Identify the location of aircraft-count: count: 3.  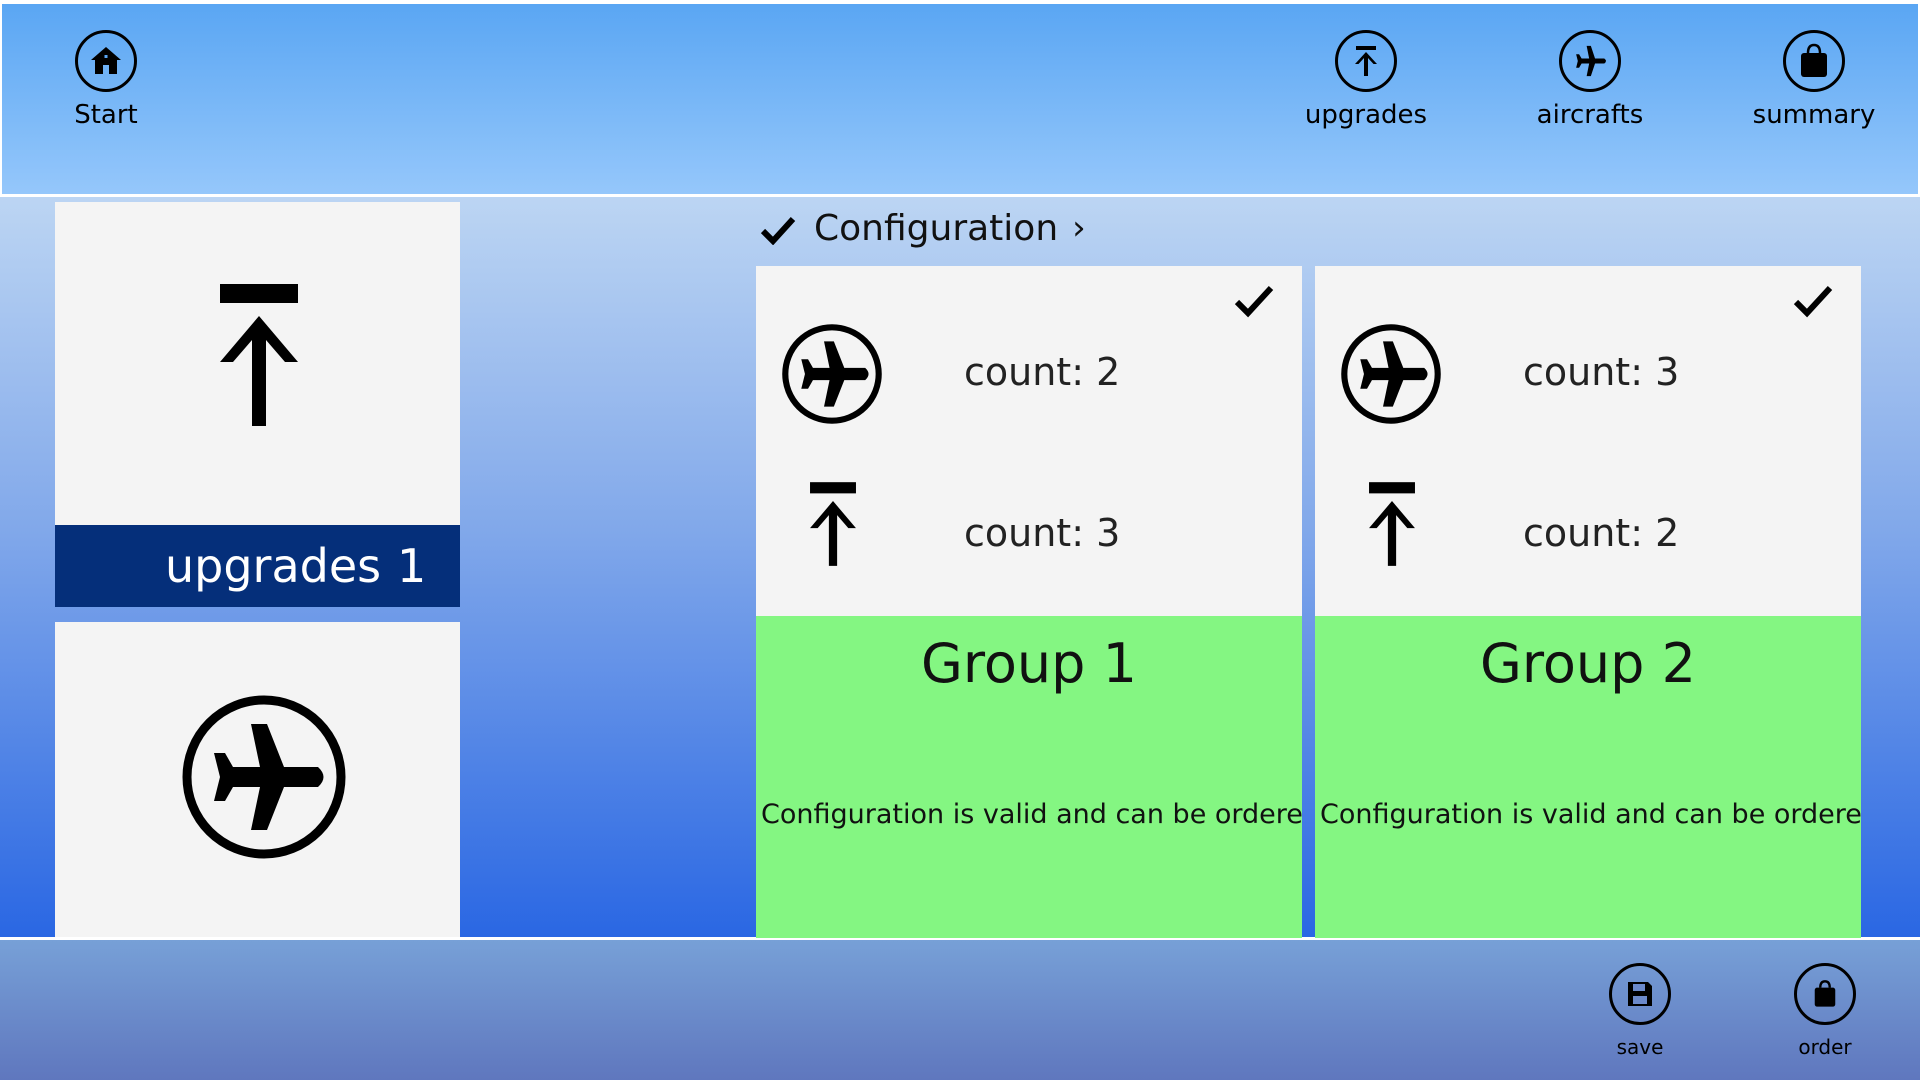
(1601, 372).